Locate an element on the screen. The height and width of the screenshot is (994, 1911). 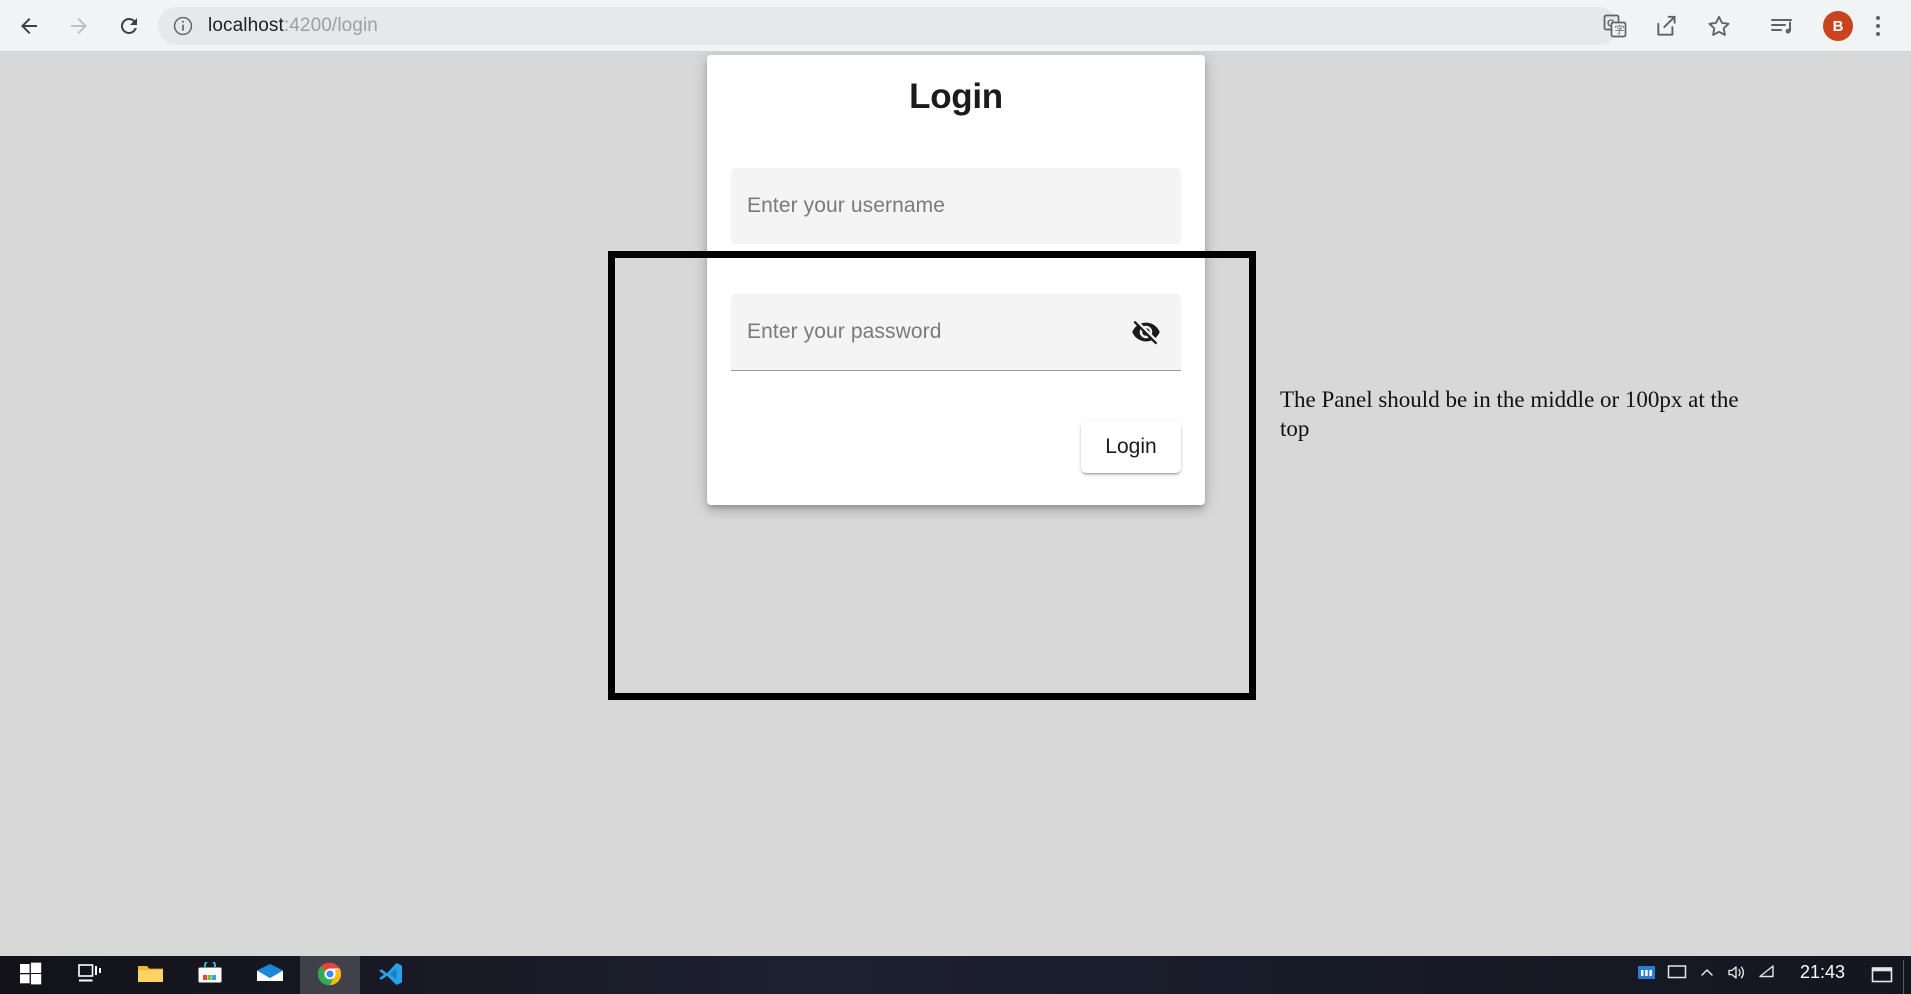
arrow-right-icon is located at coordinates (79, 26).